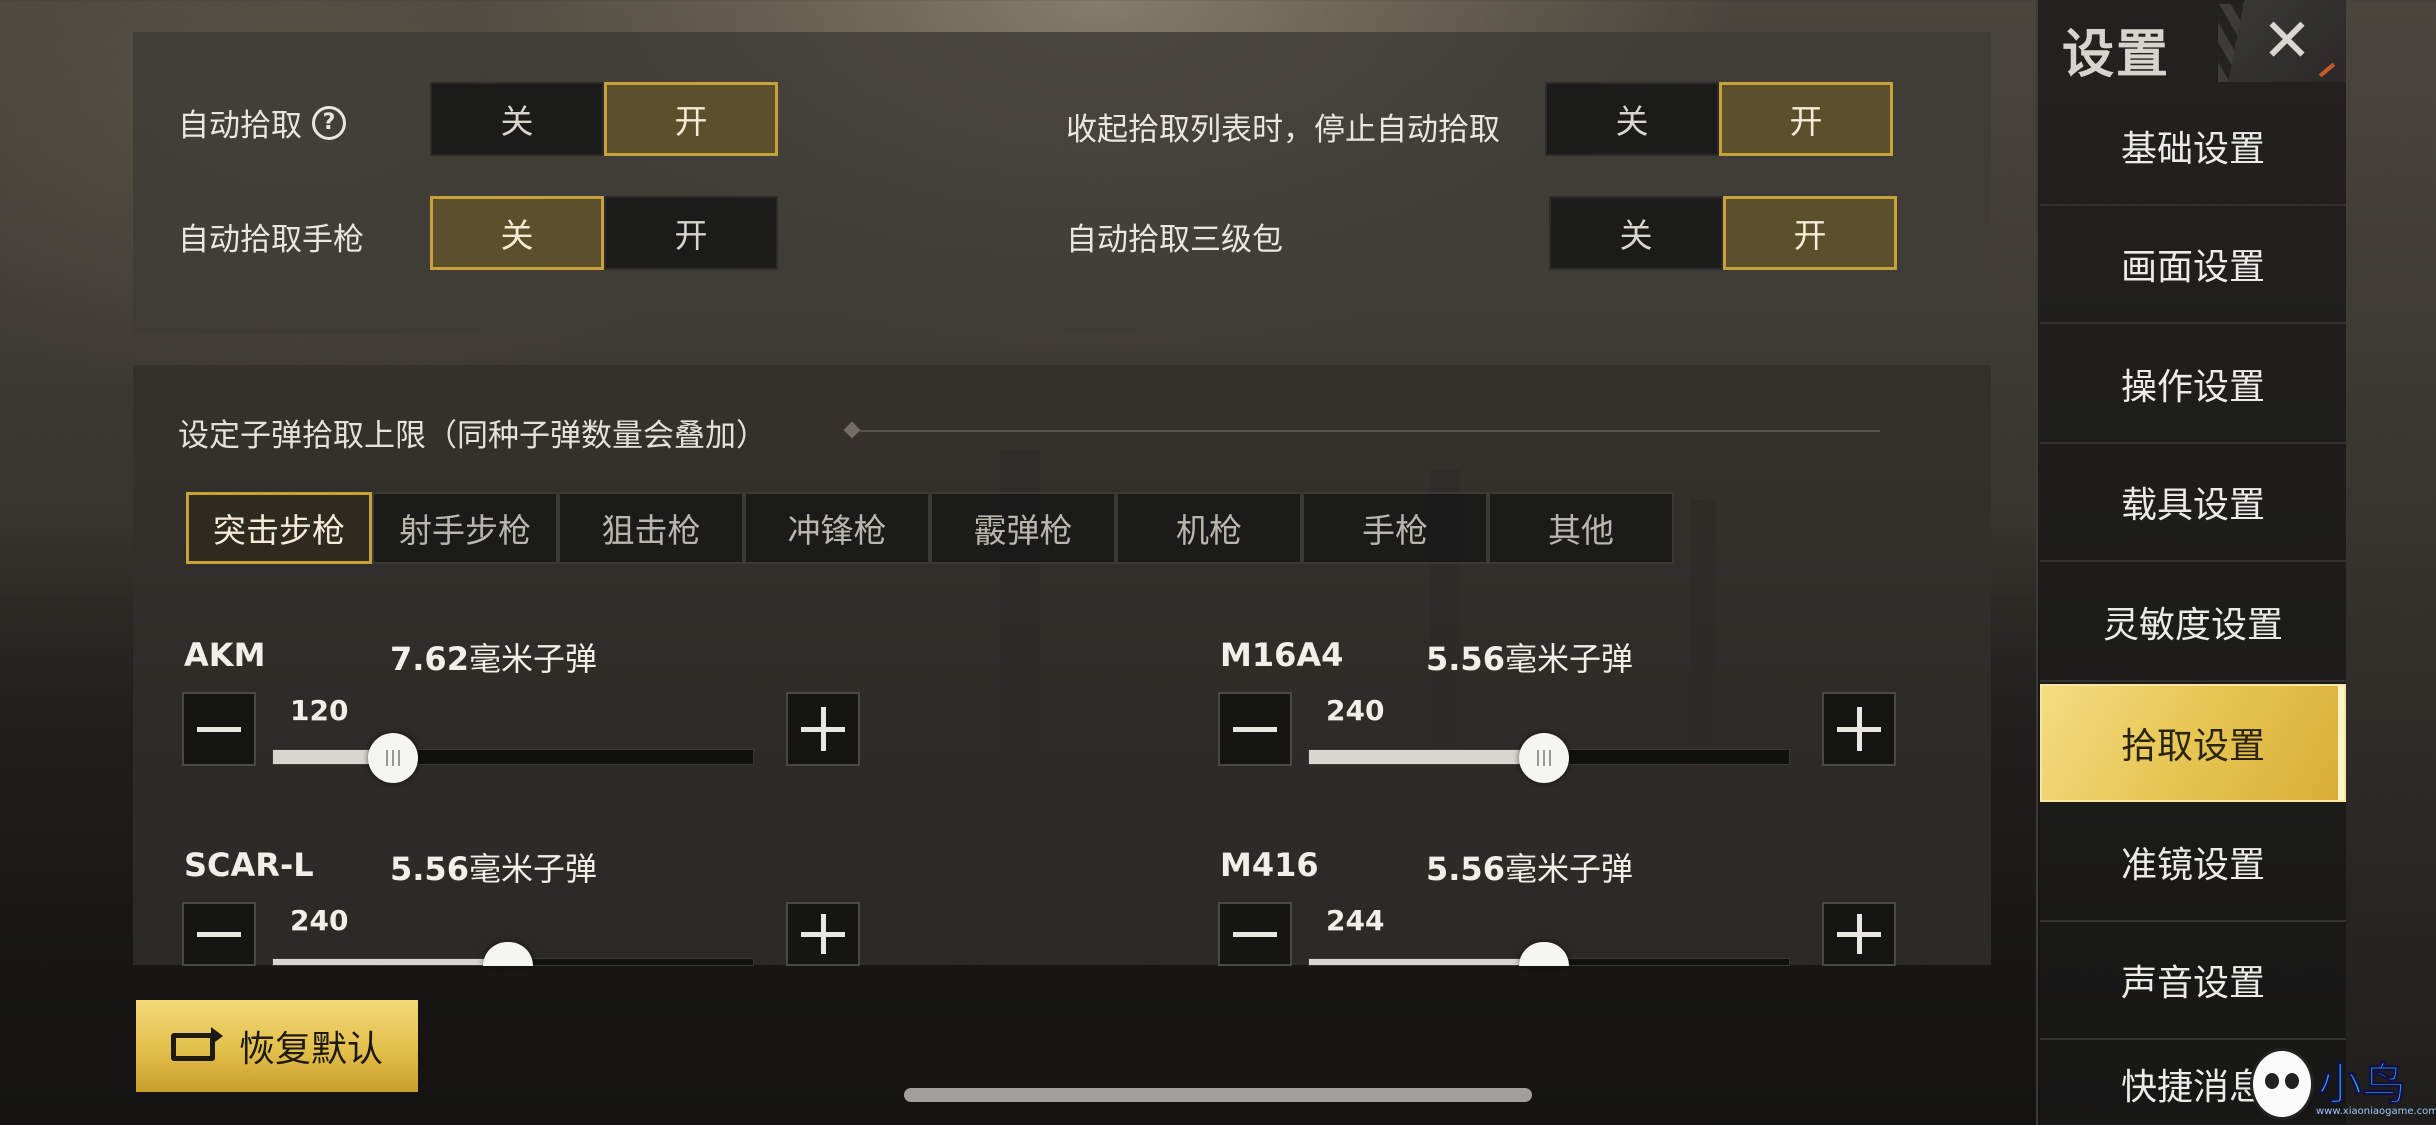 This screenshot has width=2436, height=1125. I want to click on restore-default-label: 恢复默认, so click(310, 1049).